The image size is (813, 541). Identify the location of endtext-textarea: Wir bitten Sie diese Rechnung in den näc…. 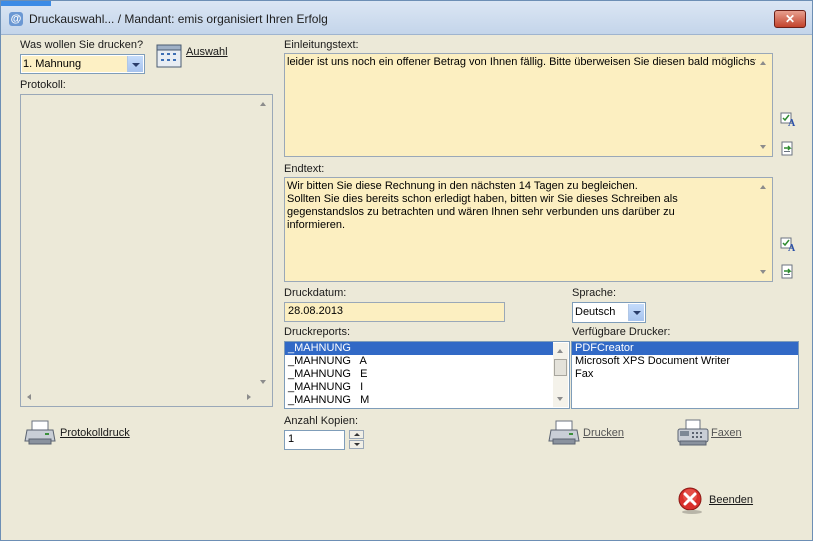
(528, 229).